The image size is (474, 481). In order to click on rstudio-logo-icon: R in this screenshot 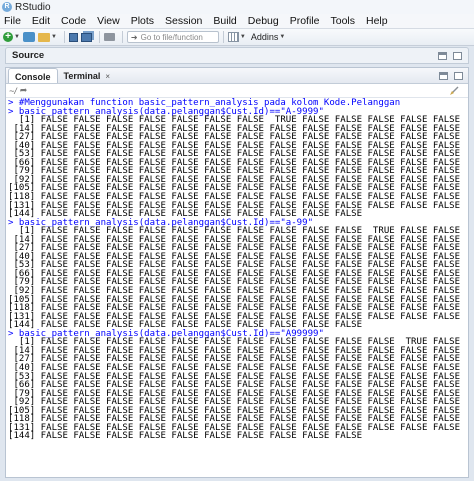, I will do `click(7, 7)`.